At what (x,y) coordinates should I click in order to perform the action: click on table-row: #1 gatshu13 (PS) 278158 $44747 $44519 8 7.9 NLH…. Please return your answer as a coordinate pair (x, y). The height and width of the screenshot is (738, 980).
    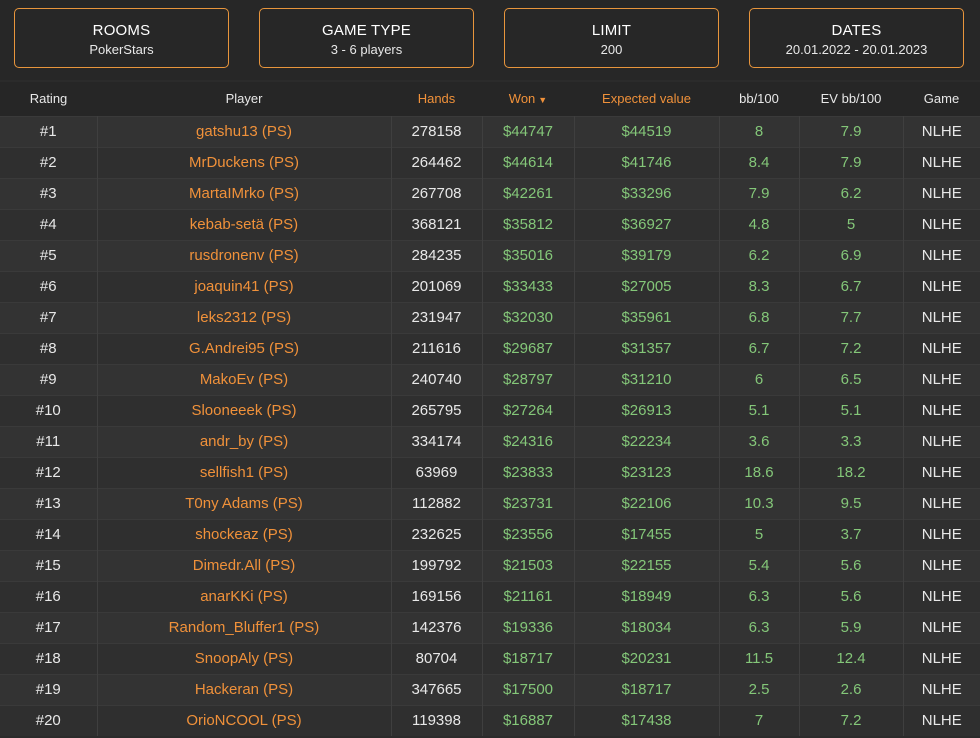
    Looking at the image, I should click on (490, 131).